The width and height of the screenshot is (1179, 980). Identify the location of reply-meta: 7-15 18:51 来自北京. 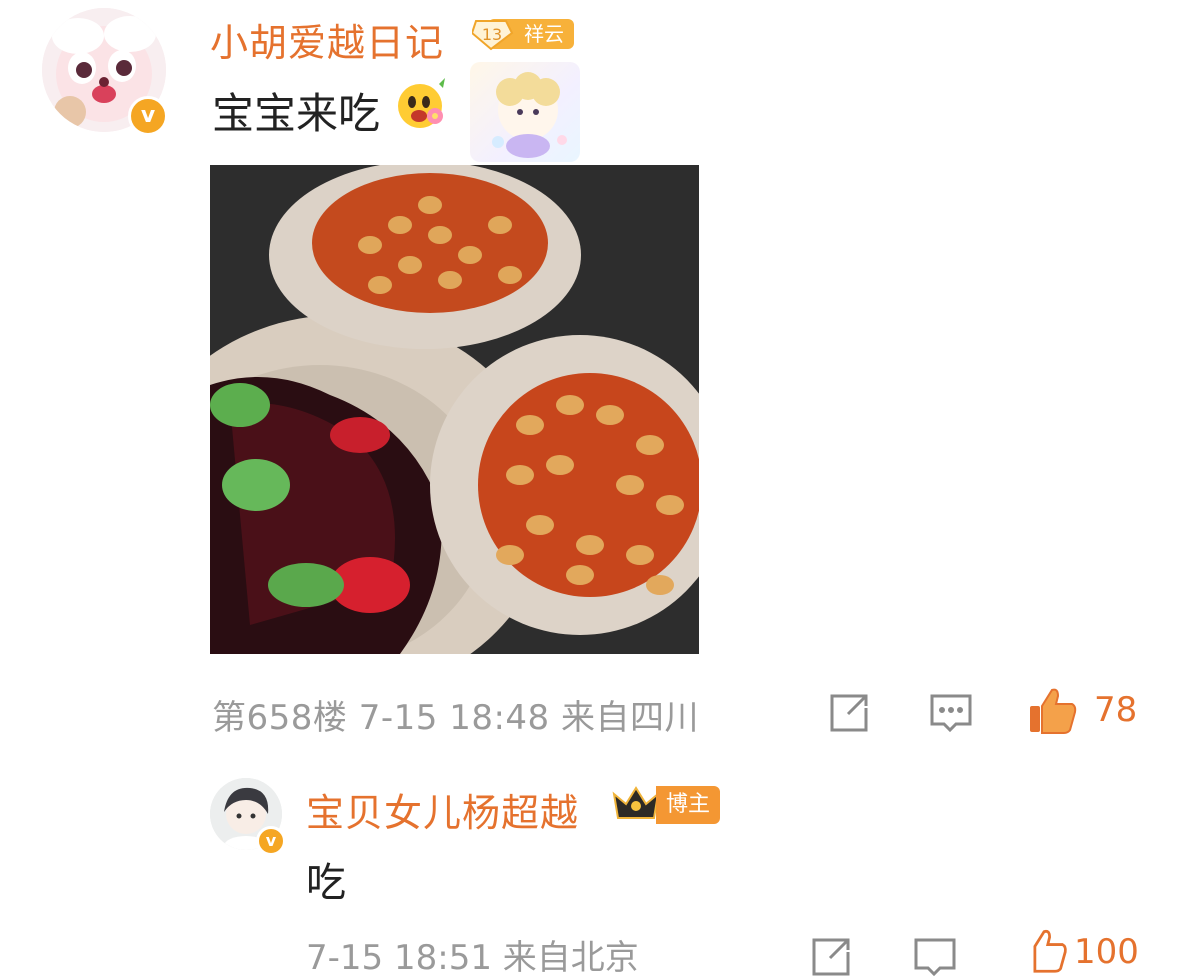
(472, 954).